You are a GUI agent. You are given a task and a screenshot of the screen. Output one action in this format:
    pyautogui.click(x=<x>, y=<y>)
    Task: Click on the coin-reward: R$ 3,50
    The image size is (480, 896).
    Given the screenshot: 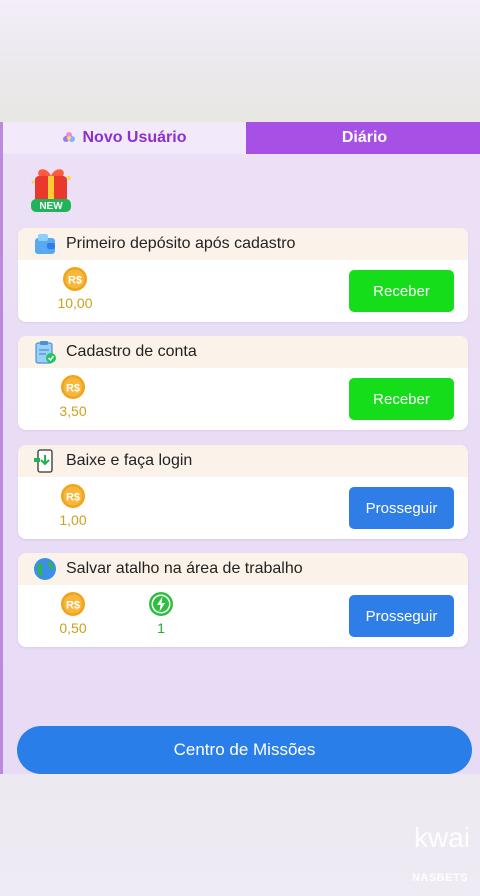 What is the action you would take?
    pyautogui.click(x=73, y=396)
    